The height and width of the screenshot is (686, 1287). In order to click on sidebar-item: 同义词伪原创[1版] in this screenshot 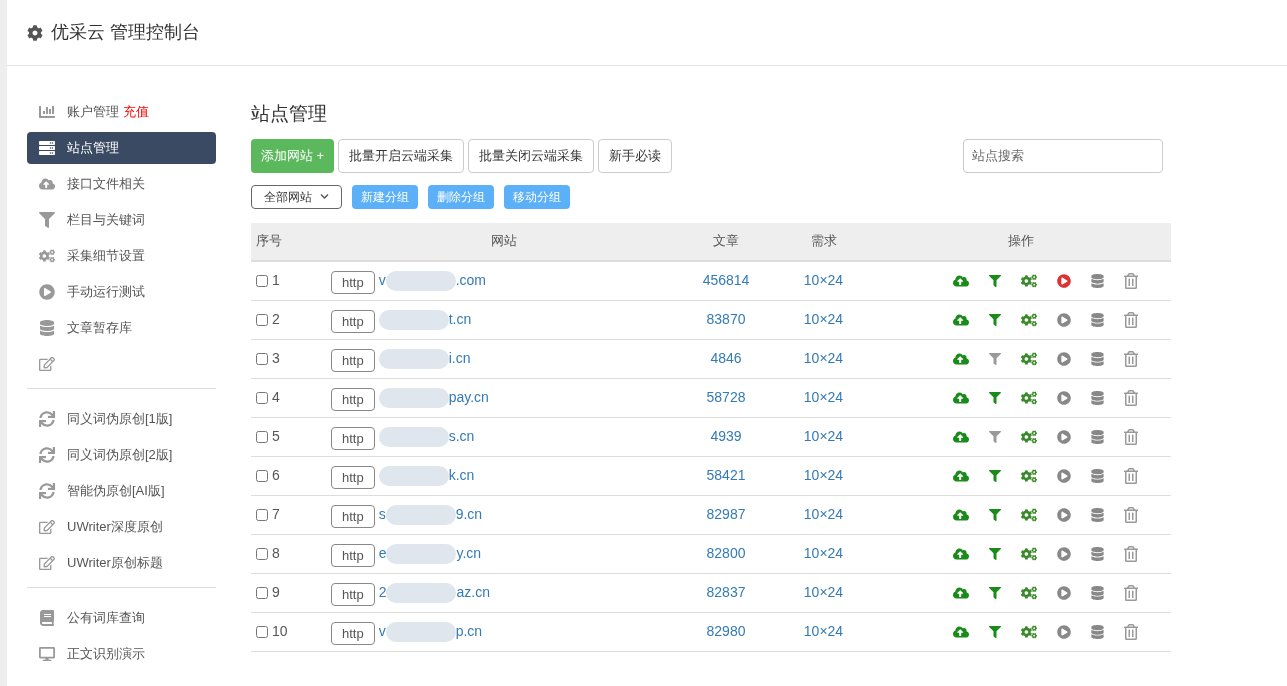, I will do `click(121, 419)`.